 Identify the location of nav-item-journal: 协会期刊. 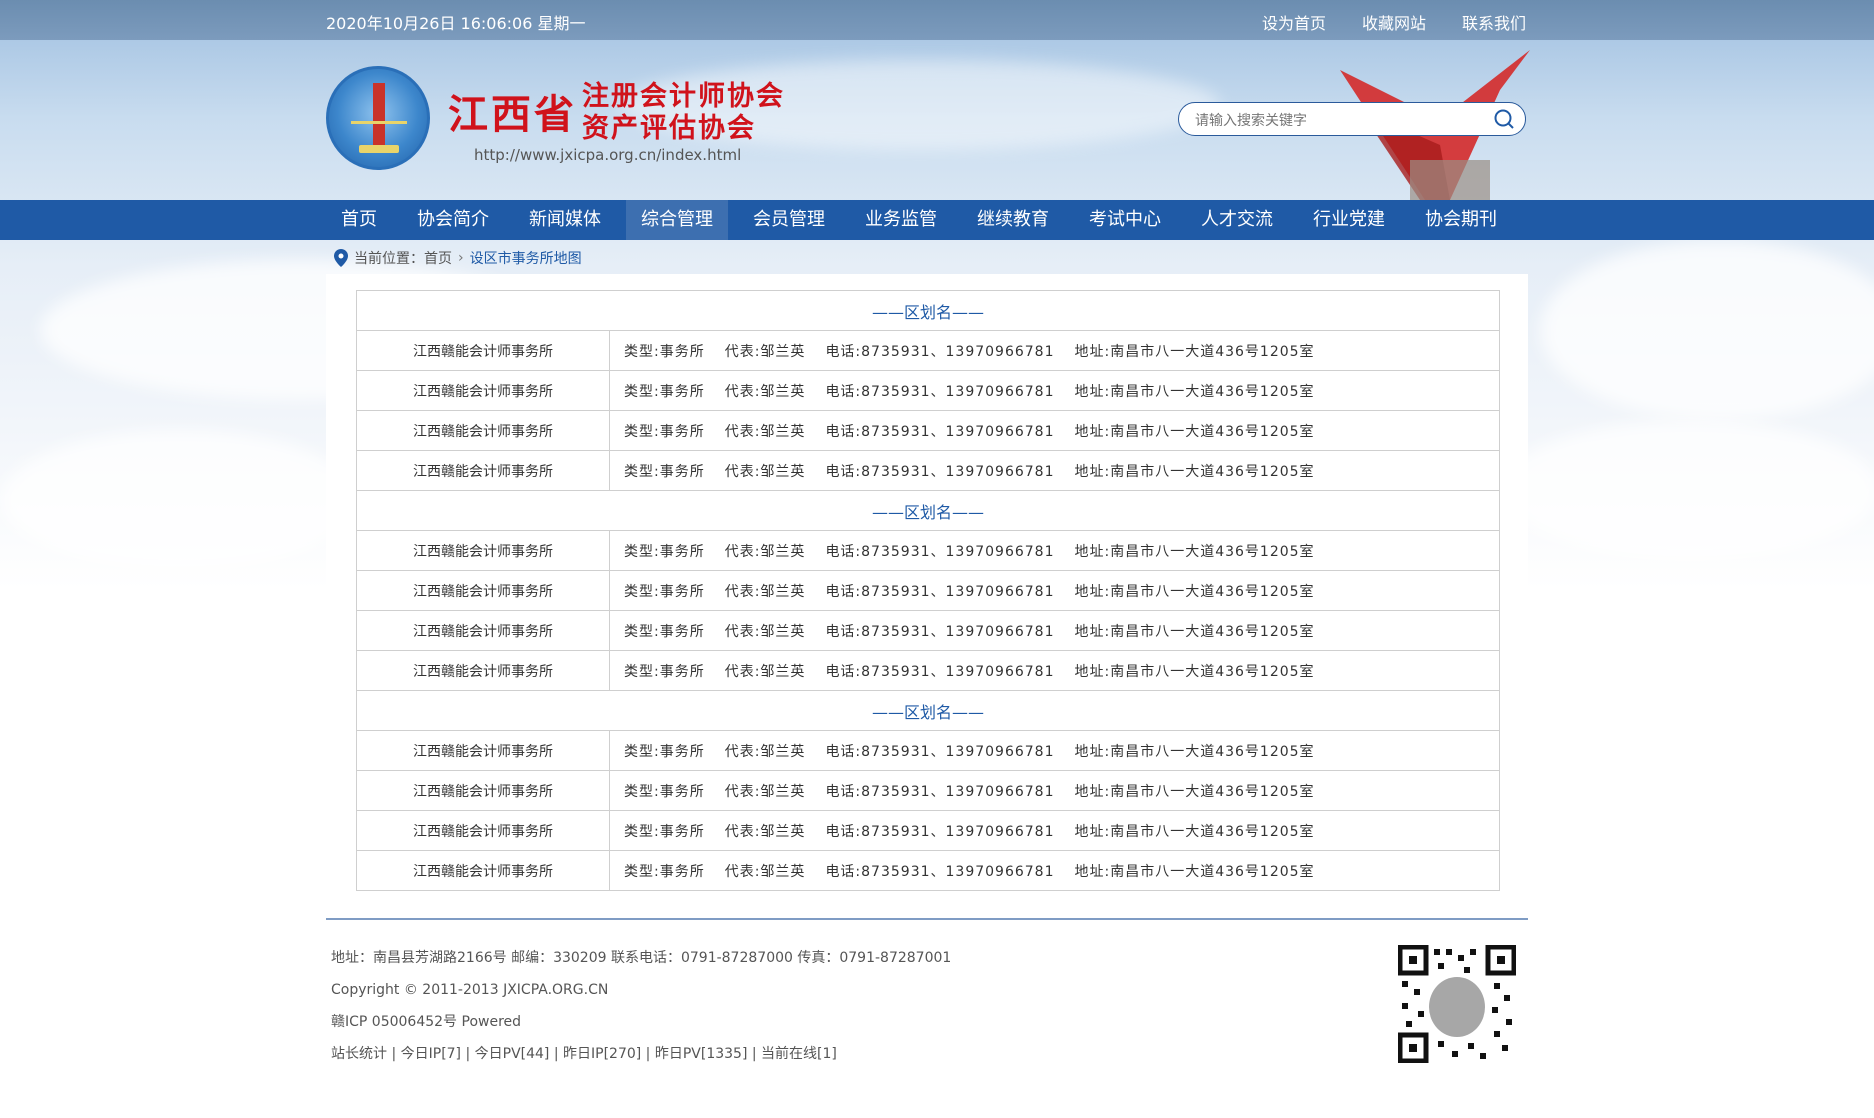
(1461, 220).